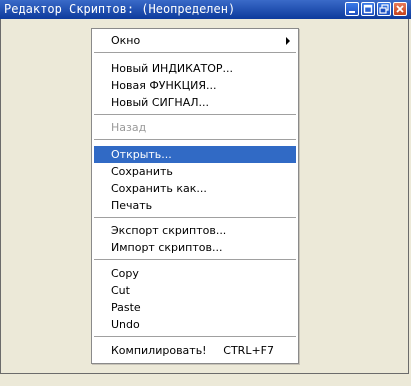  Describe the element at coordinates (126, 307) in the screenshot. I see `menu-item-label: Paste` at that location.